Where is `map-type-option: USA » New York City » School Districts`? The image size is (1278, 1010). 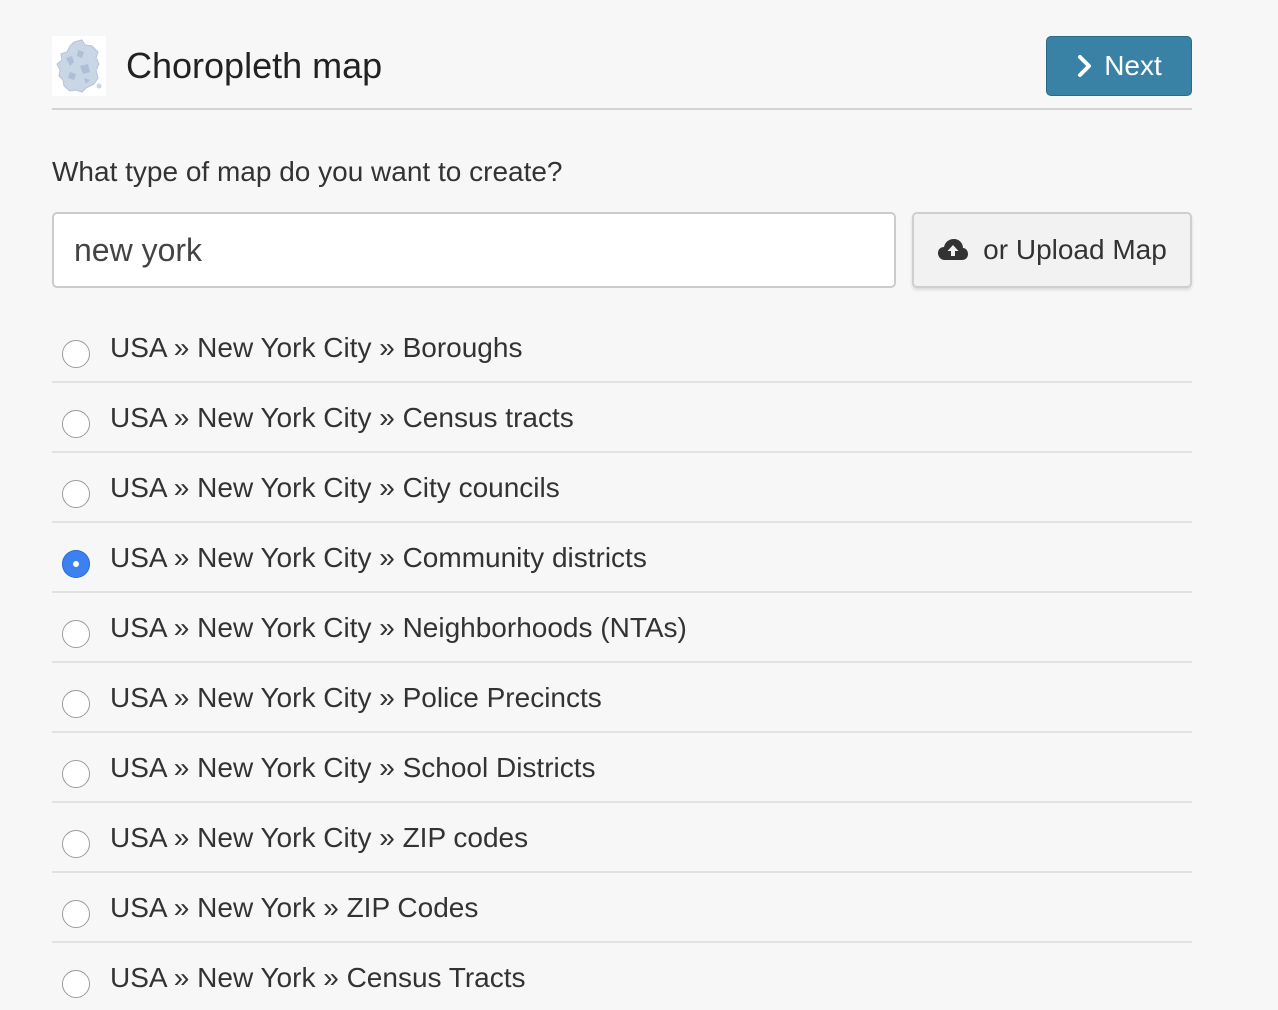 map-type-option: USA » New York City » School Districts is located at coordinates (622, 768).